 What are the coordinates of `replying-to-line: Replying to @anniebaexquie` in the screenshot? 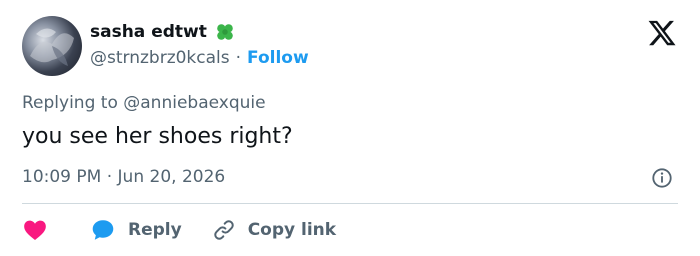 It's located at (144, 103).